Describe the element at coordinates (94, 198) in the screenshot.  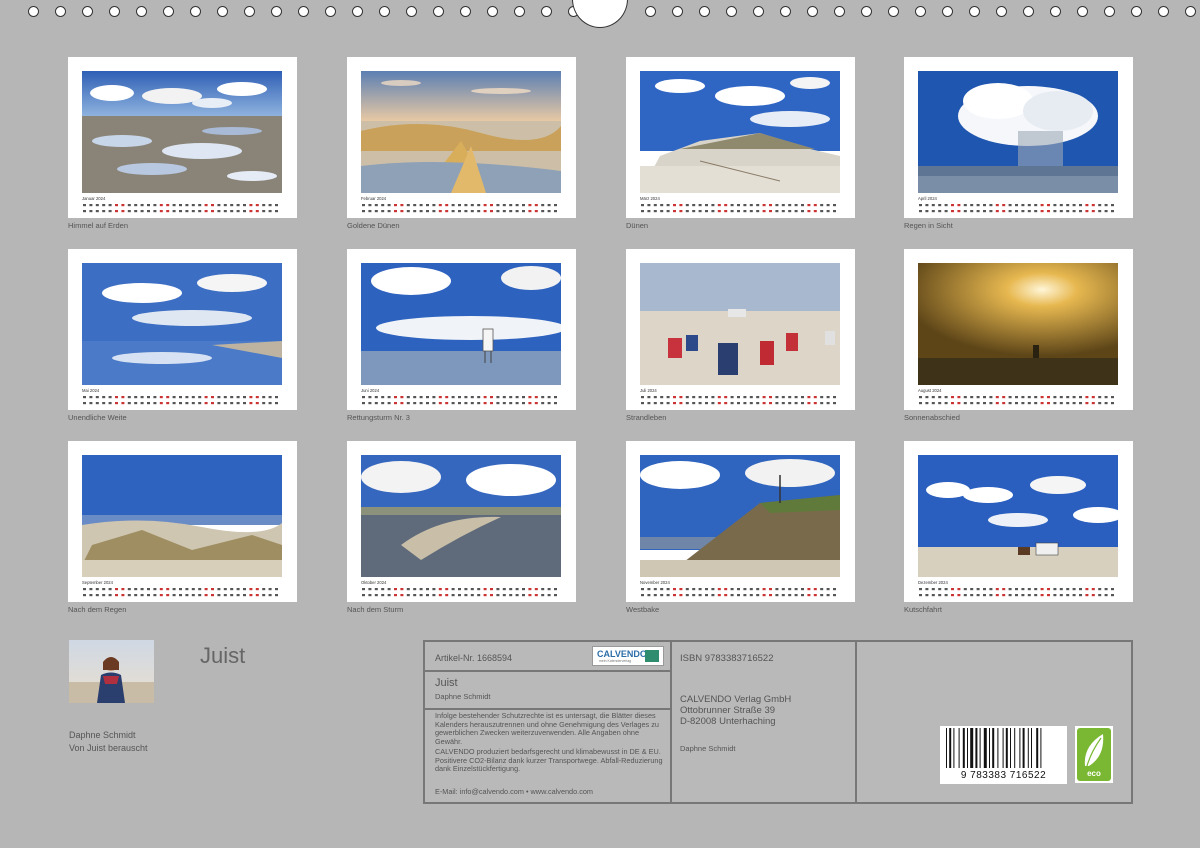
I see `month-label: Januar 2024` at that location.